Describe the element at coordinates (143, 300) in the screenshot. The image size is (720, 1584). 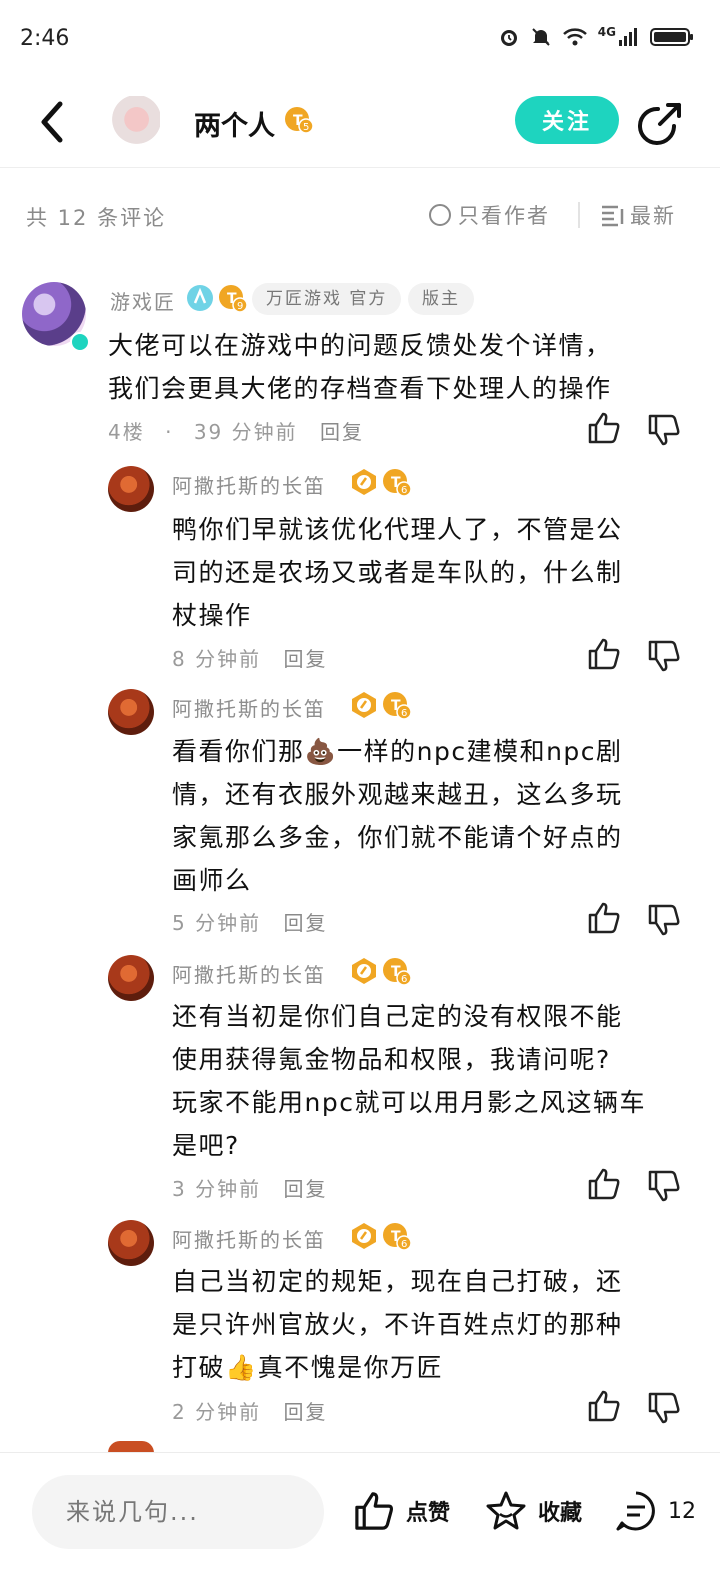
I see `main-comment-username: 游戏匠` at that location.